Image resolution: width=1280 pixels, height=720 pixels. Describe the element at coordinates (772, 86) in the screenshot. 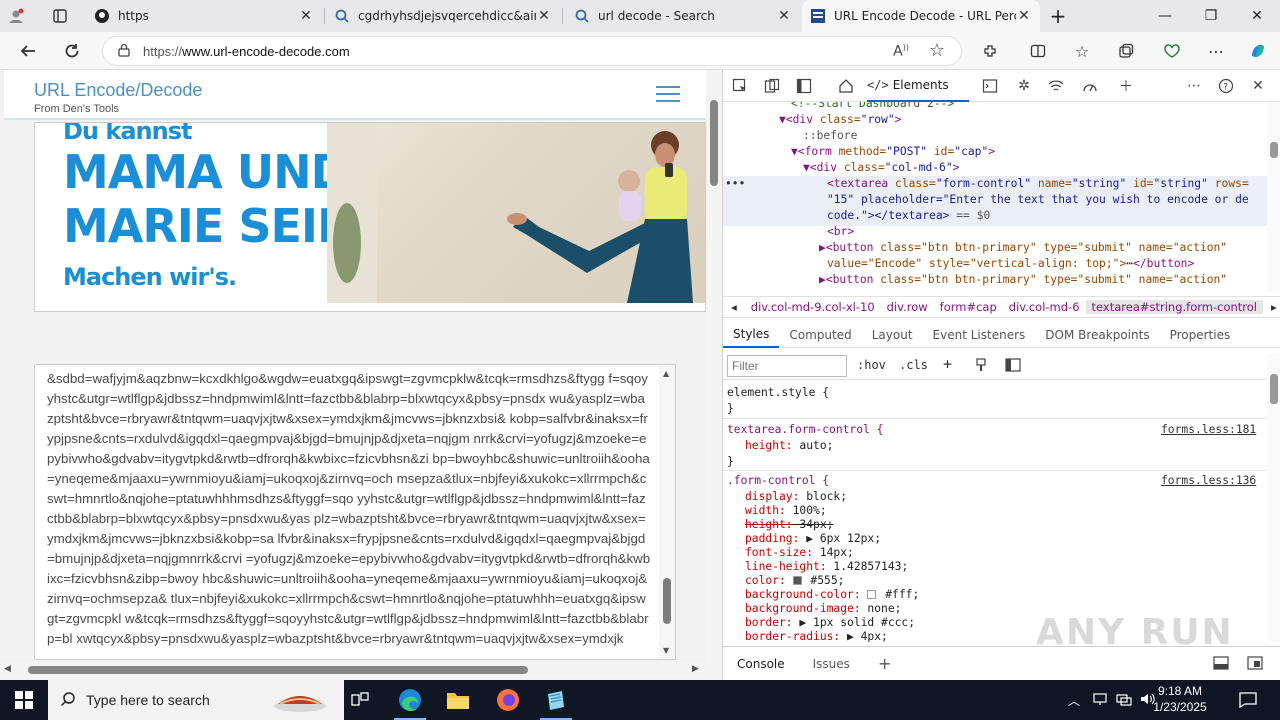

I see `device-emulation-icon` at that location.